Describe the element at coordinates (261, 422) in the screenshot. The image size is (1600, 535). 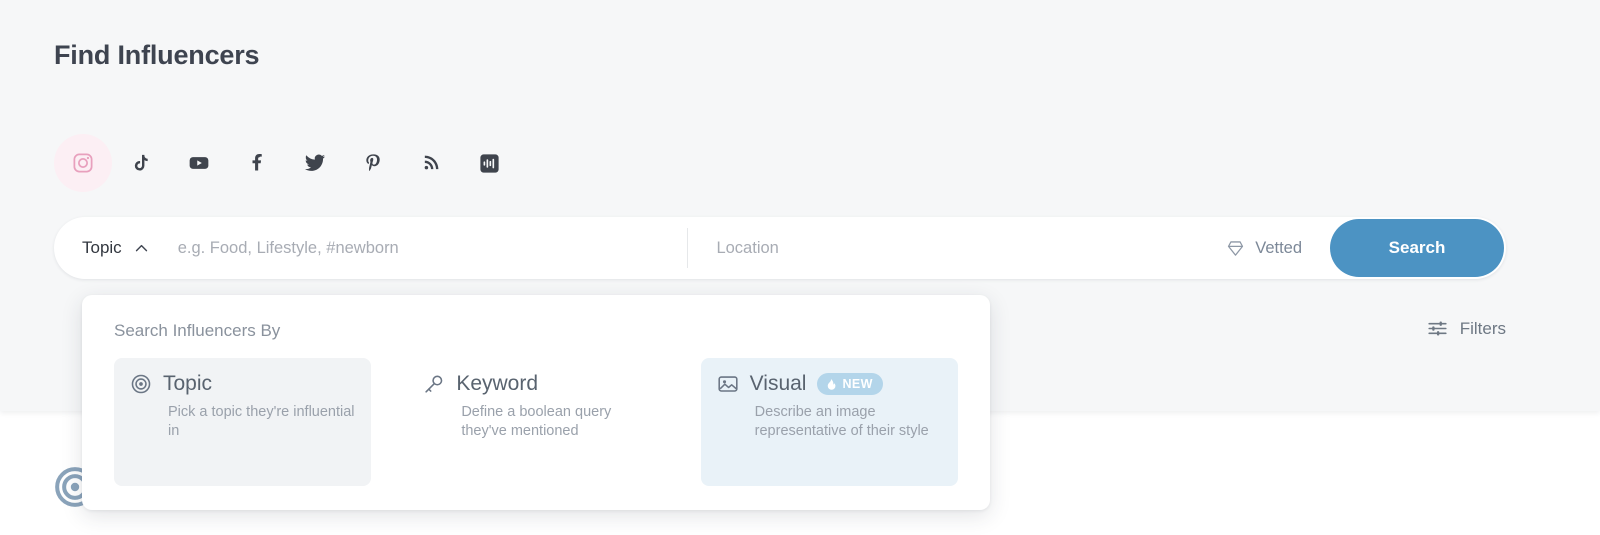
I see `option-description-topic: Pick a topic they're influential in` at that location.